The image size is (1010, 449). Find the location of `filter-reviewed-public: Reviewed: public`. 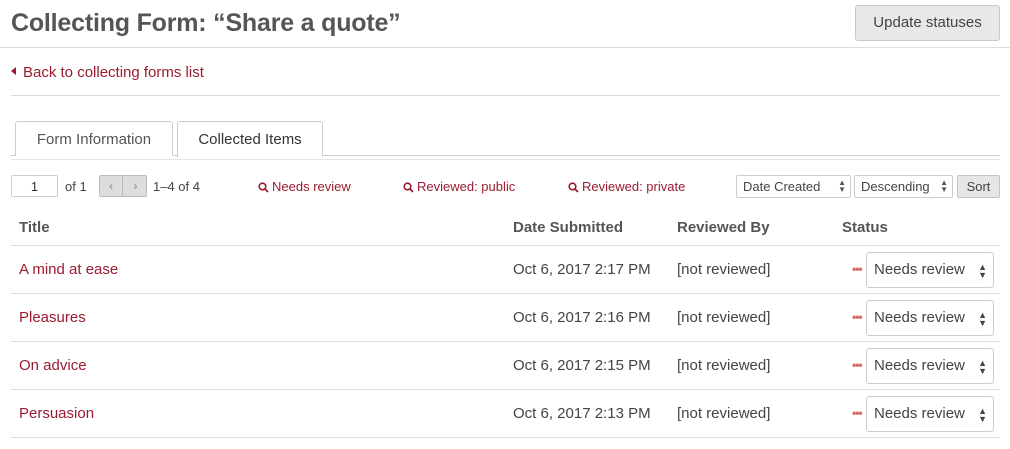

filter-reviewed-public: Reviewed: public is located at coordinates (459, 186).